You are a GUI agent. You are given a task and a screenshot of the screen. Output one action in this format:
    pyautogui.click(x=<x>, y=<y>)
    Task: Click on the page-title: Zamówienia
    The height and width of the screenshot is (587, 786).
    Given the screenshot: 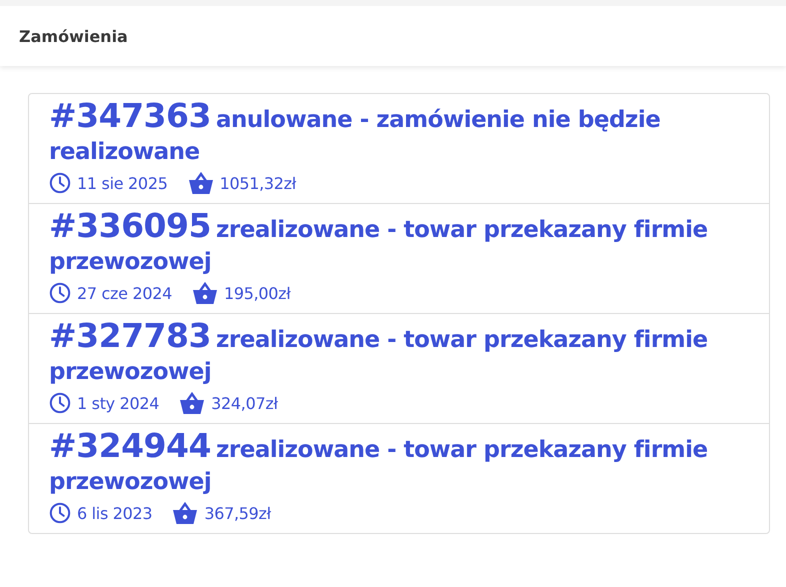 What is the action you would take?
    pyautogui.click(x=73, y=36)
    